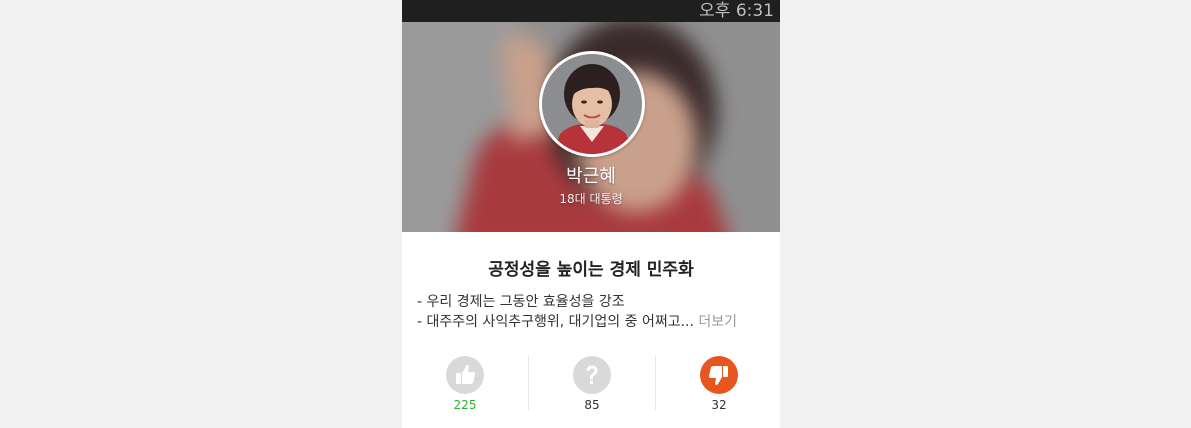 This screenshot has width=1191, height=428. What do you see at coordinates (591, 11) in the screenshot?
I see `status-bar: 오후 6:31` at bounding box center [591, 11].